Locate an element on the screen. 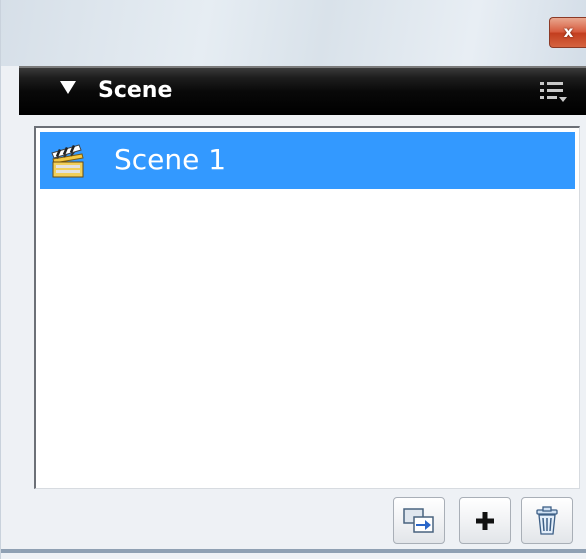  panel-title: Scene is located at coordinates (135, 90).